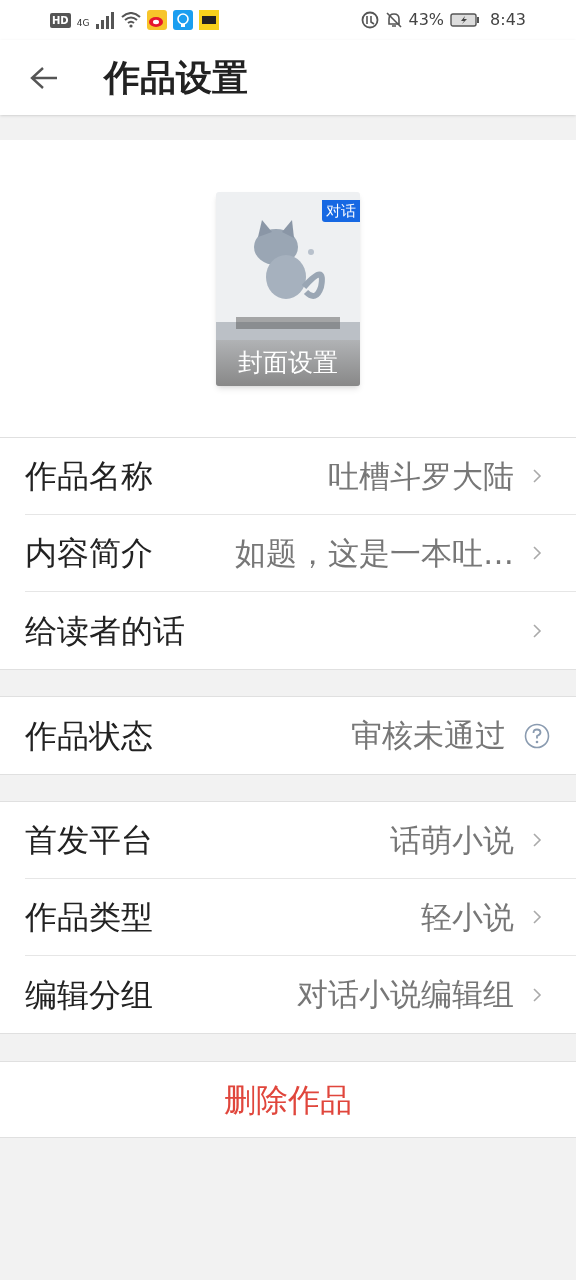 The height and width of the screenshot is (1280, 576). Describe the element at coordinates (341, 210) in the screenshot. I see `tag-badge: 对话` at that location.